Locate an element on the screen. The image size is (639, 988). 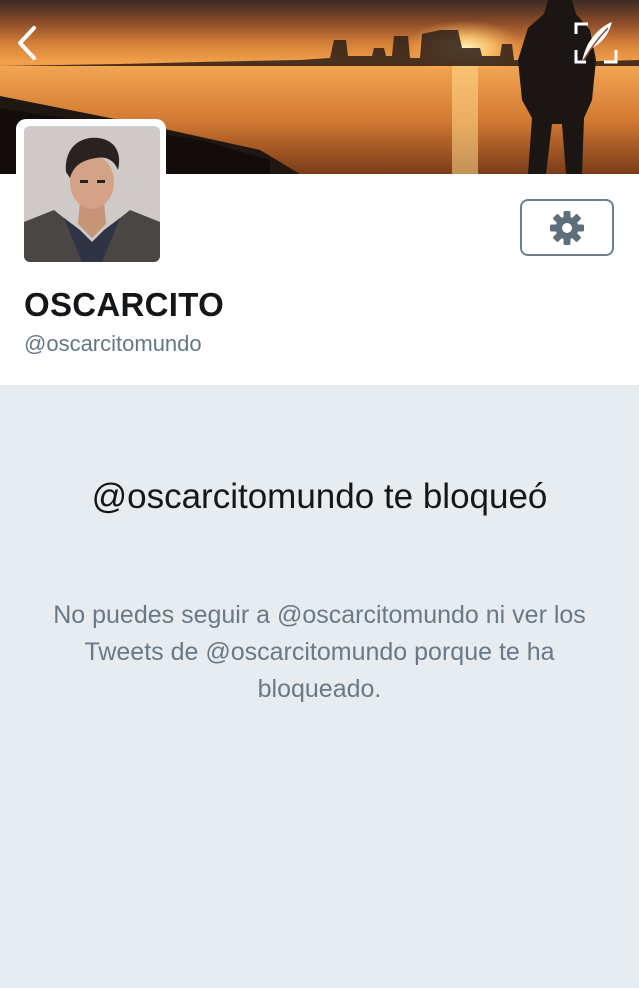
profile-photo is located at coordinates (92, 194).